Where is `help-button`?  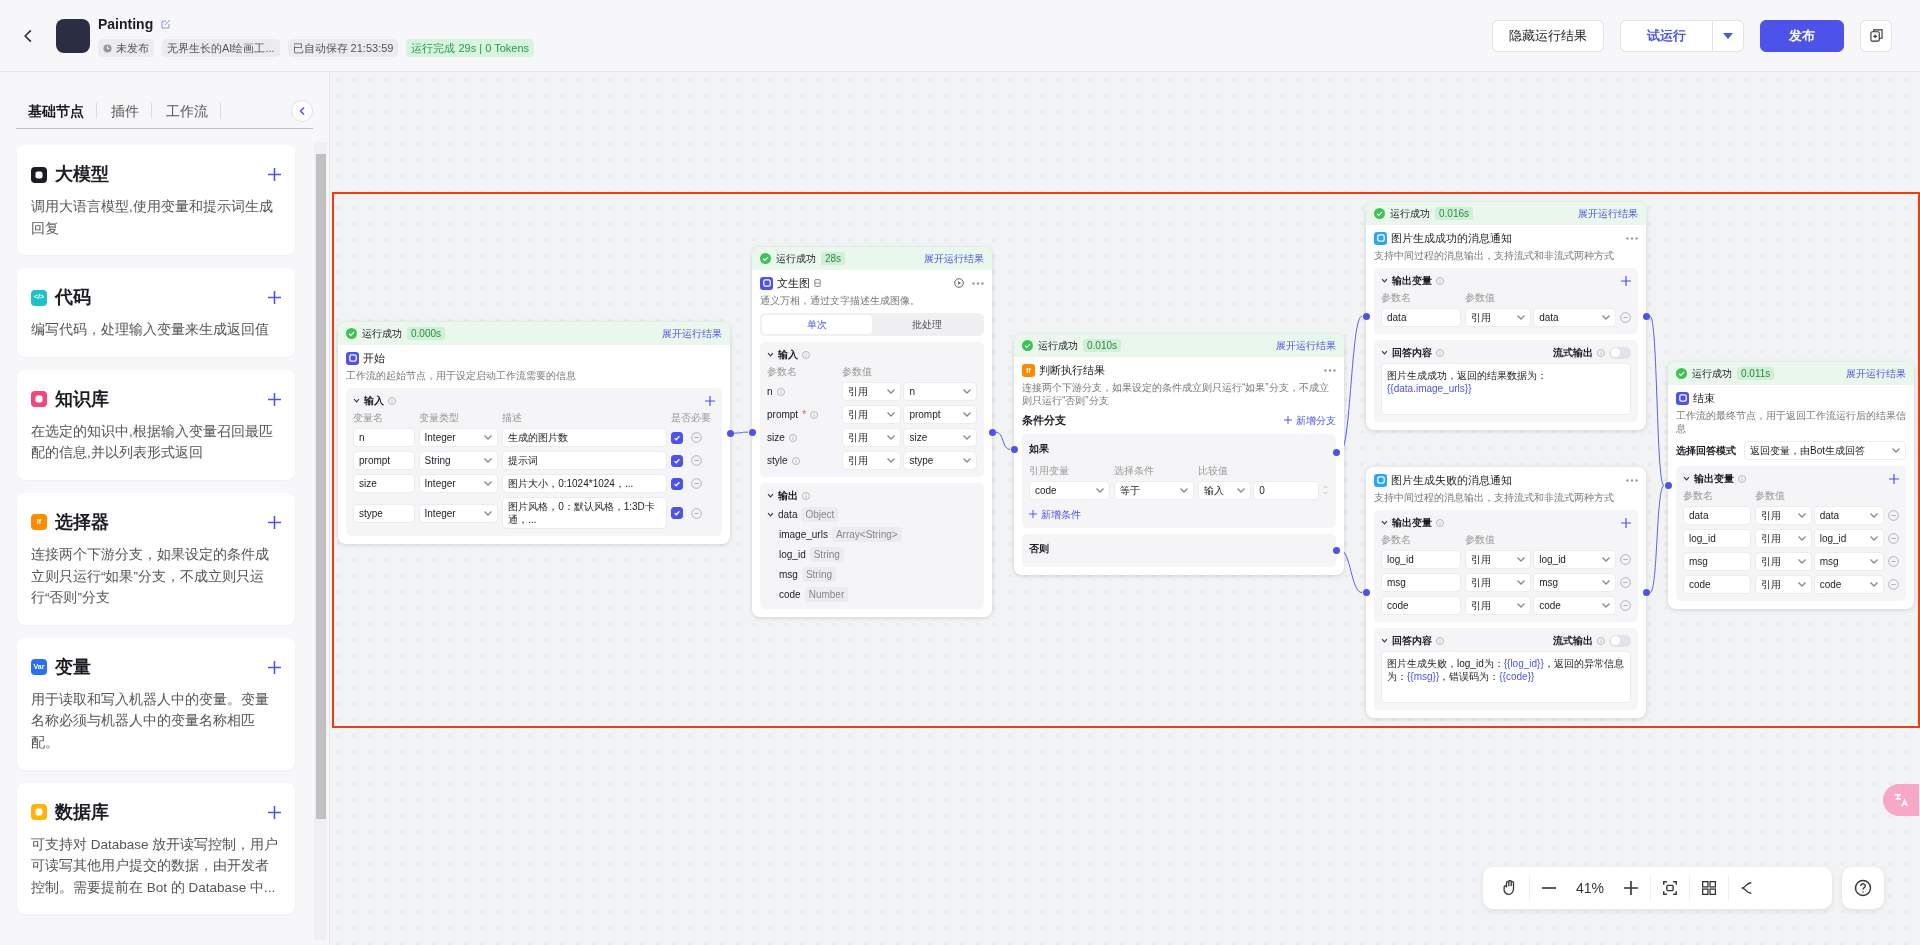 help-button is located at coordinates (1863, 888).